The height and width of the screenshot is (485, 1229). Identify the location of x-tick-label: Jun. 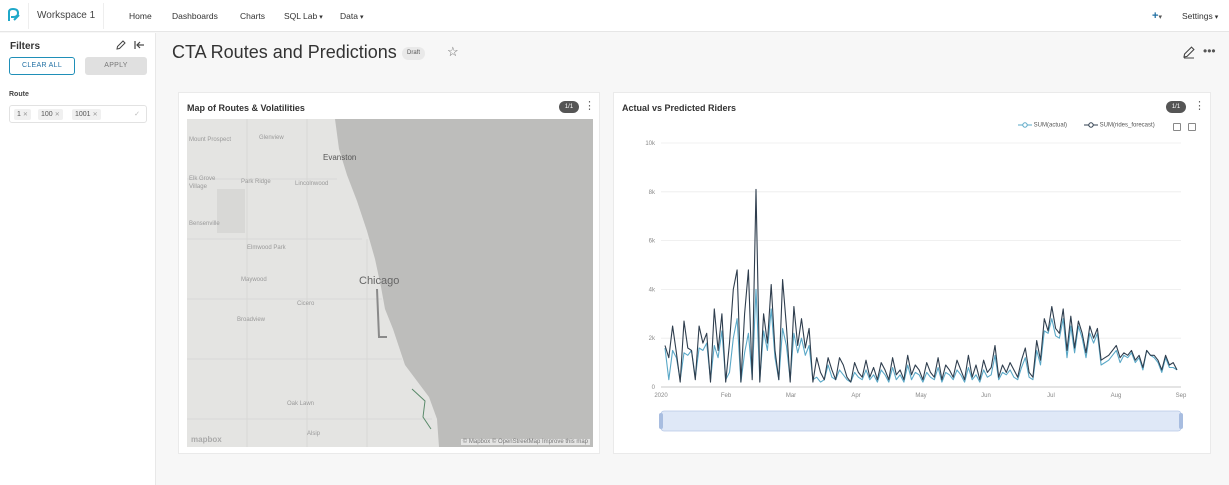
(986, 396).